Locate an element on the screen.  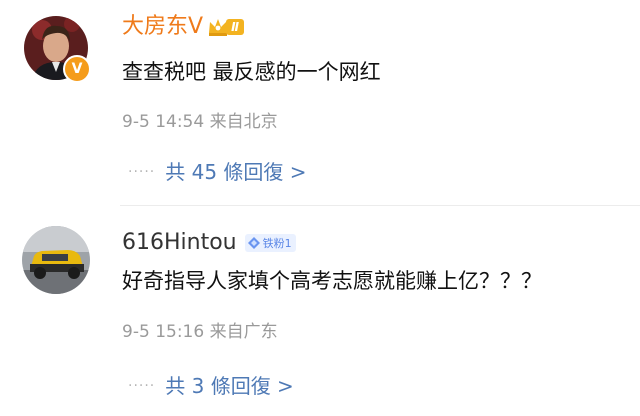
fans-badge-label: 铁粉1 is located at coordinates (277, 243).